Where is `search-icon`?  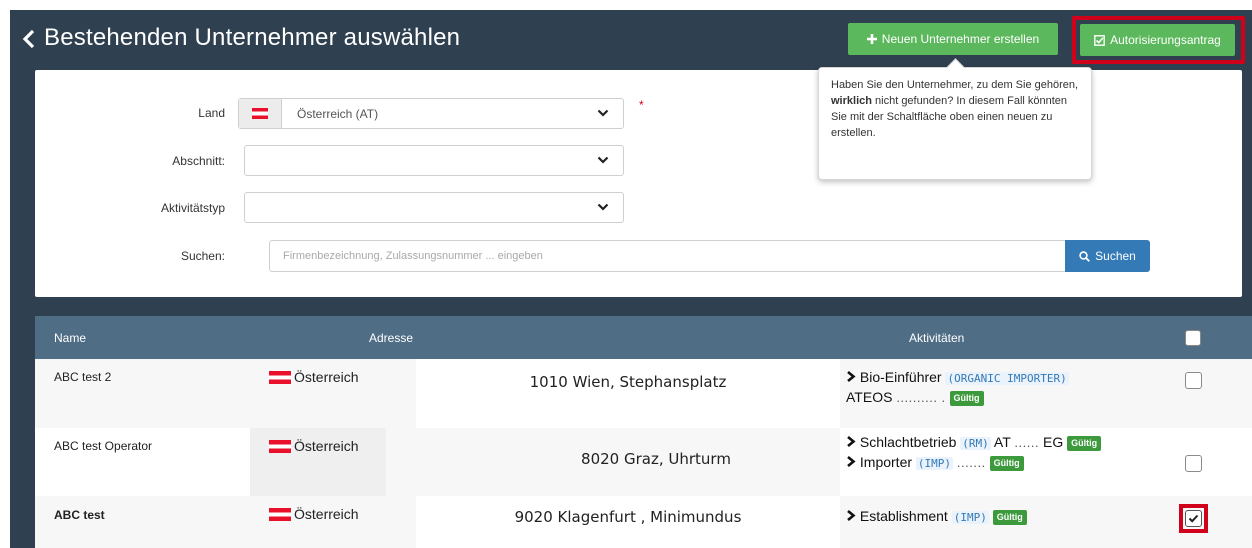 search-icon is located at coordinates (1085, 256).